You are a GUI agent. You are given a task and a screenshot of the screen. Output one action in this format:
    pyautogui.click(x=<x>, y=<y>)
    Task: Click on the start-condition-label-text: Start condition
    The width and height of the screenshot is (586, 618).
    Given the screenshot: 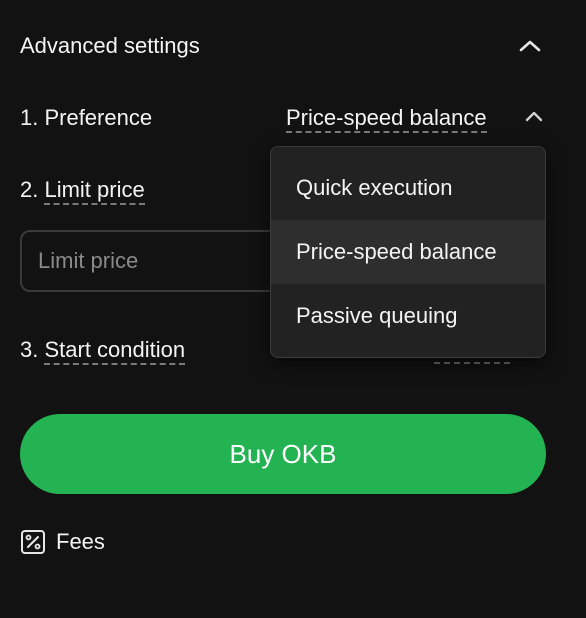 What is the action you would take?
    pyautogui.click(x=115, y=351)
    